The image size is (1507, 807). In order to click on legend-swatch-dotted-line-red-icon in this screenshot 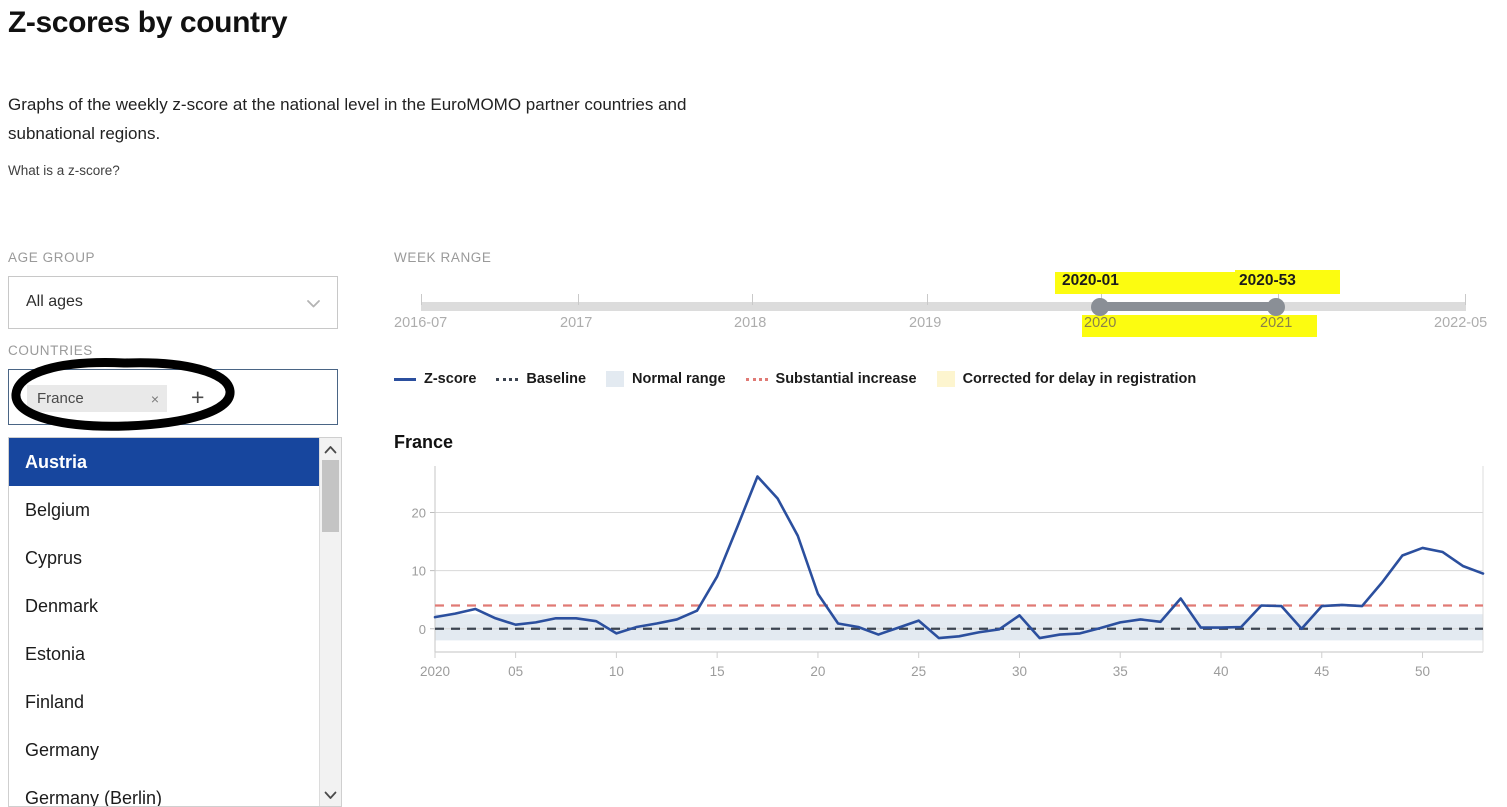, I will do `click(756, 379)`.